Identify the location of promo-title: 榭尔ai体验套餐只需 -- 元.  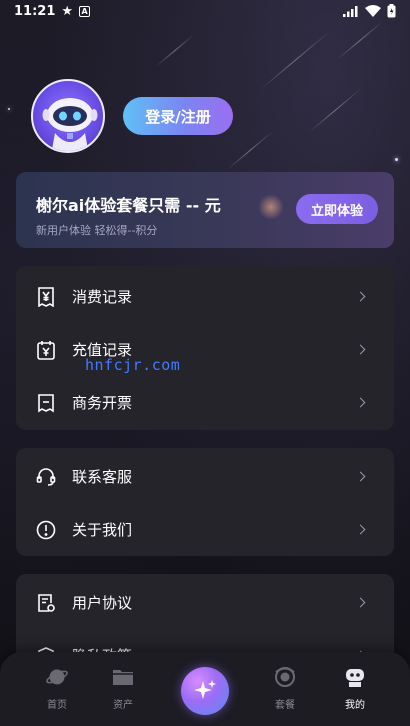
(128, 205).